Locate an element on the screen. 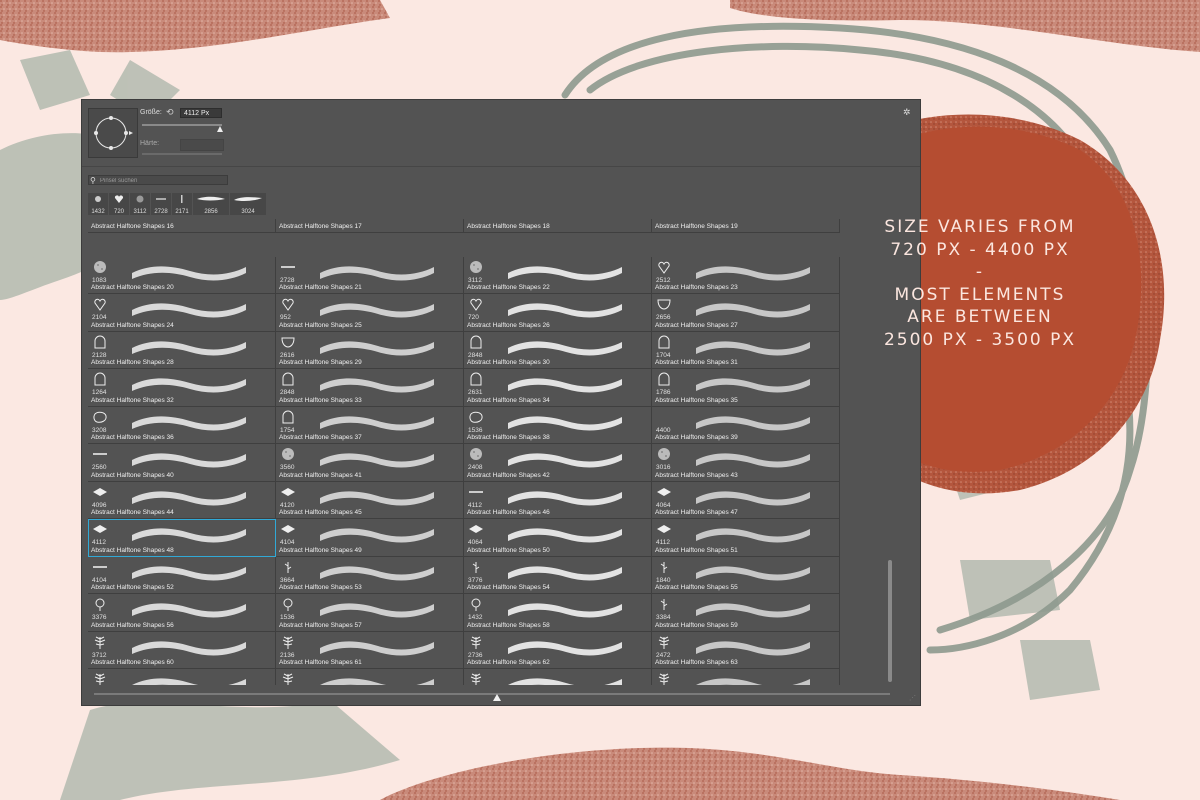  size-field: 4112 Px is located at coordinates (201, 113).